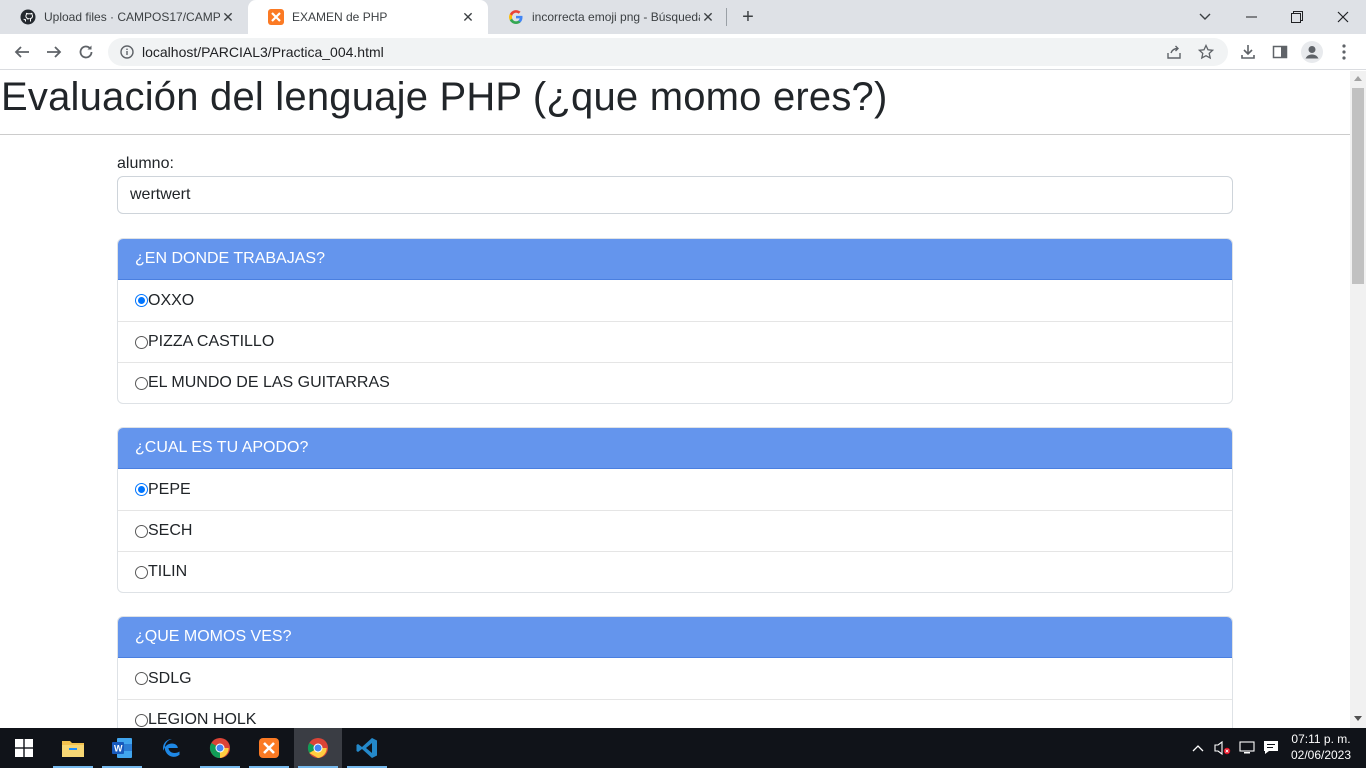 This screenshot has height=768, width=1366. Describe the element at coordinates (318, 748) in the screenshot. I see `chrome-active-icon` at that location.